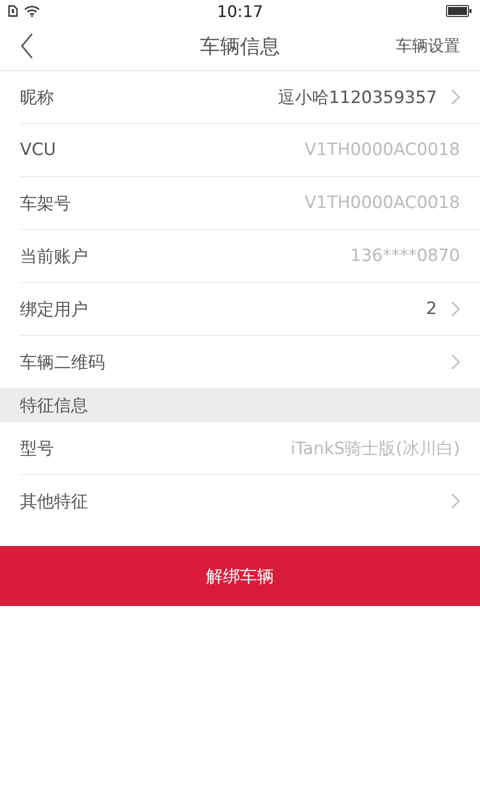  What do you see at coordinates (54, 309) in the screenshot?
I see `row-label: 绑定用户` at bounding box center [54, 309].